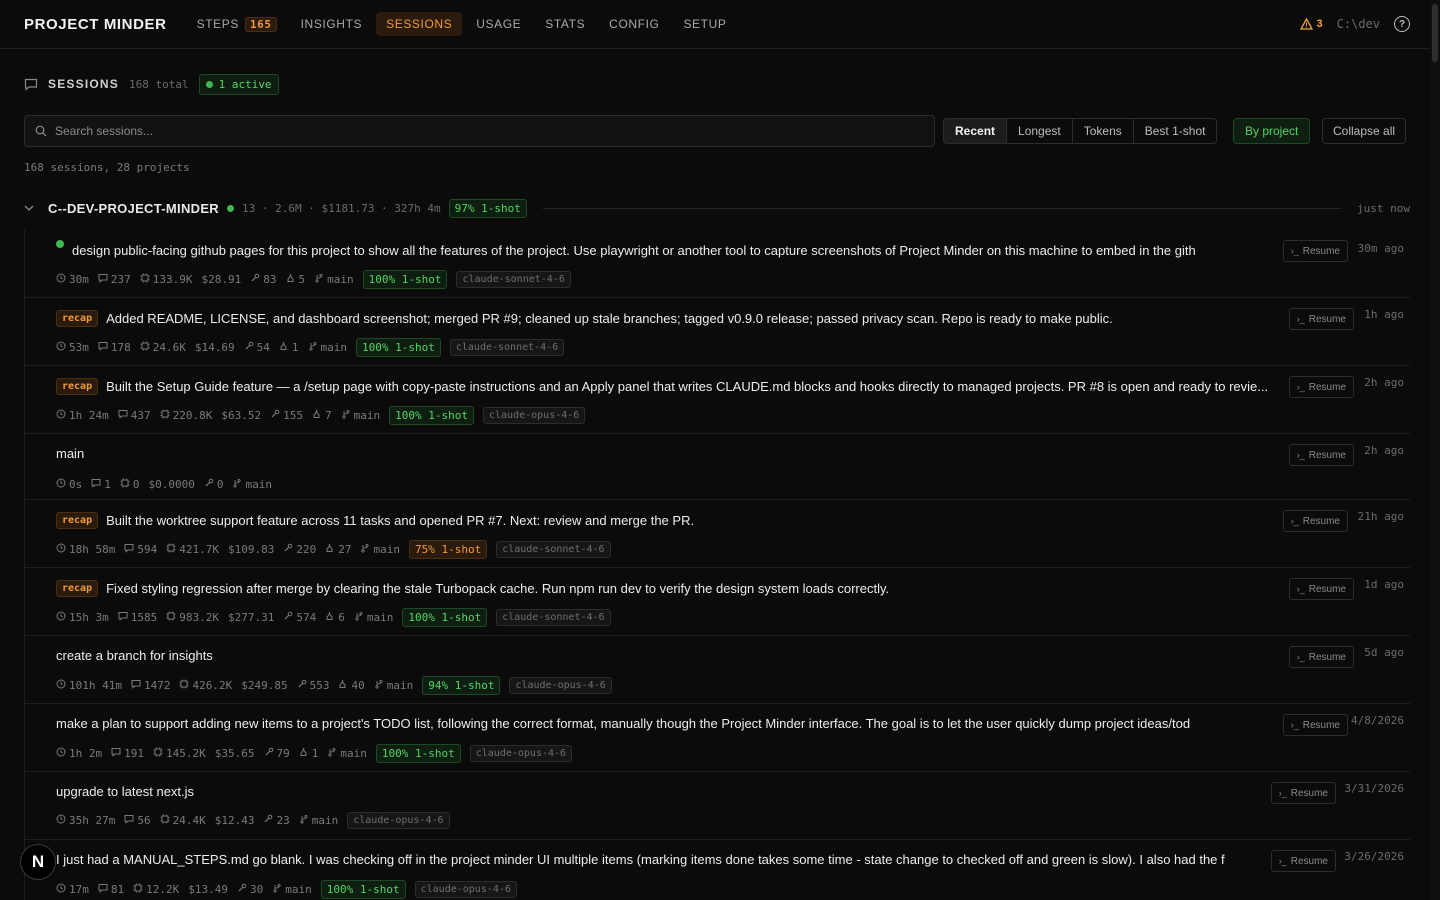  I want to click on oneshot-badge: 75% 1-shot, so click(448, 549).